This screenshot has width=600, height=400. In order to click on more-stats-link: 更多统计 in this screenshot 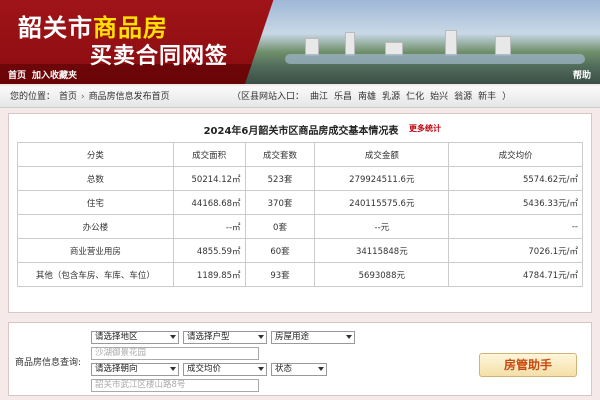, I will do `click(425, 128)`.